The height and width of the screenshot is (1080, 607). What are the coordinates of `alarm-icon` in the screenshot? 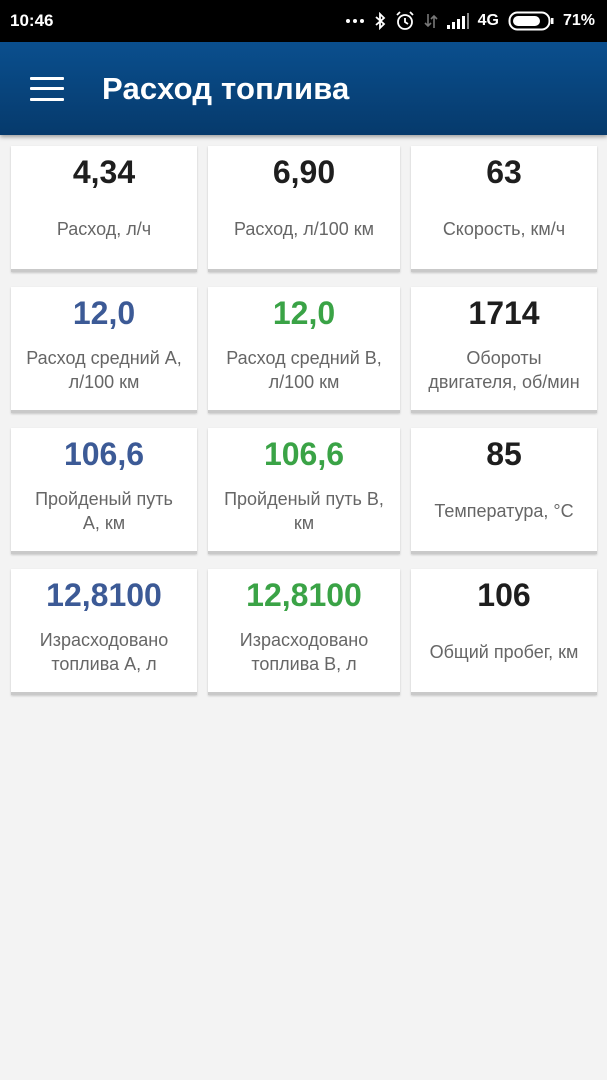 It's located at (405, 21).